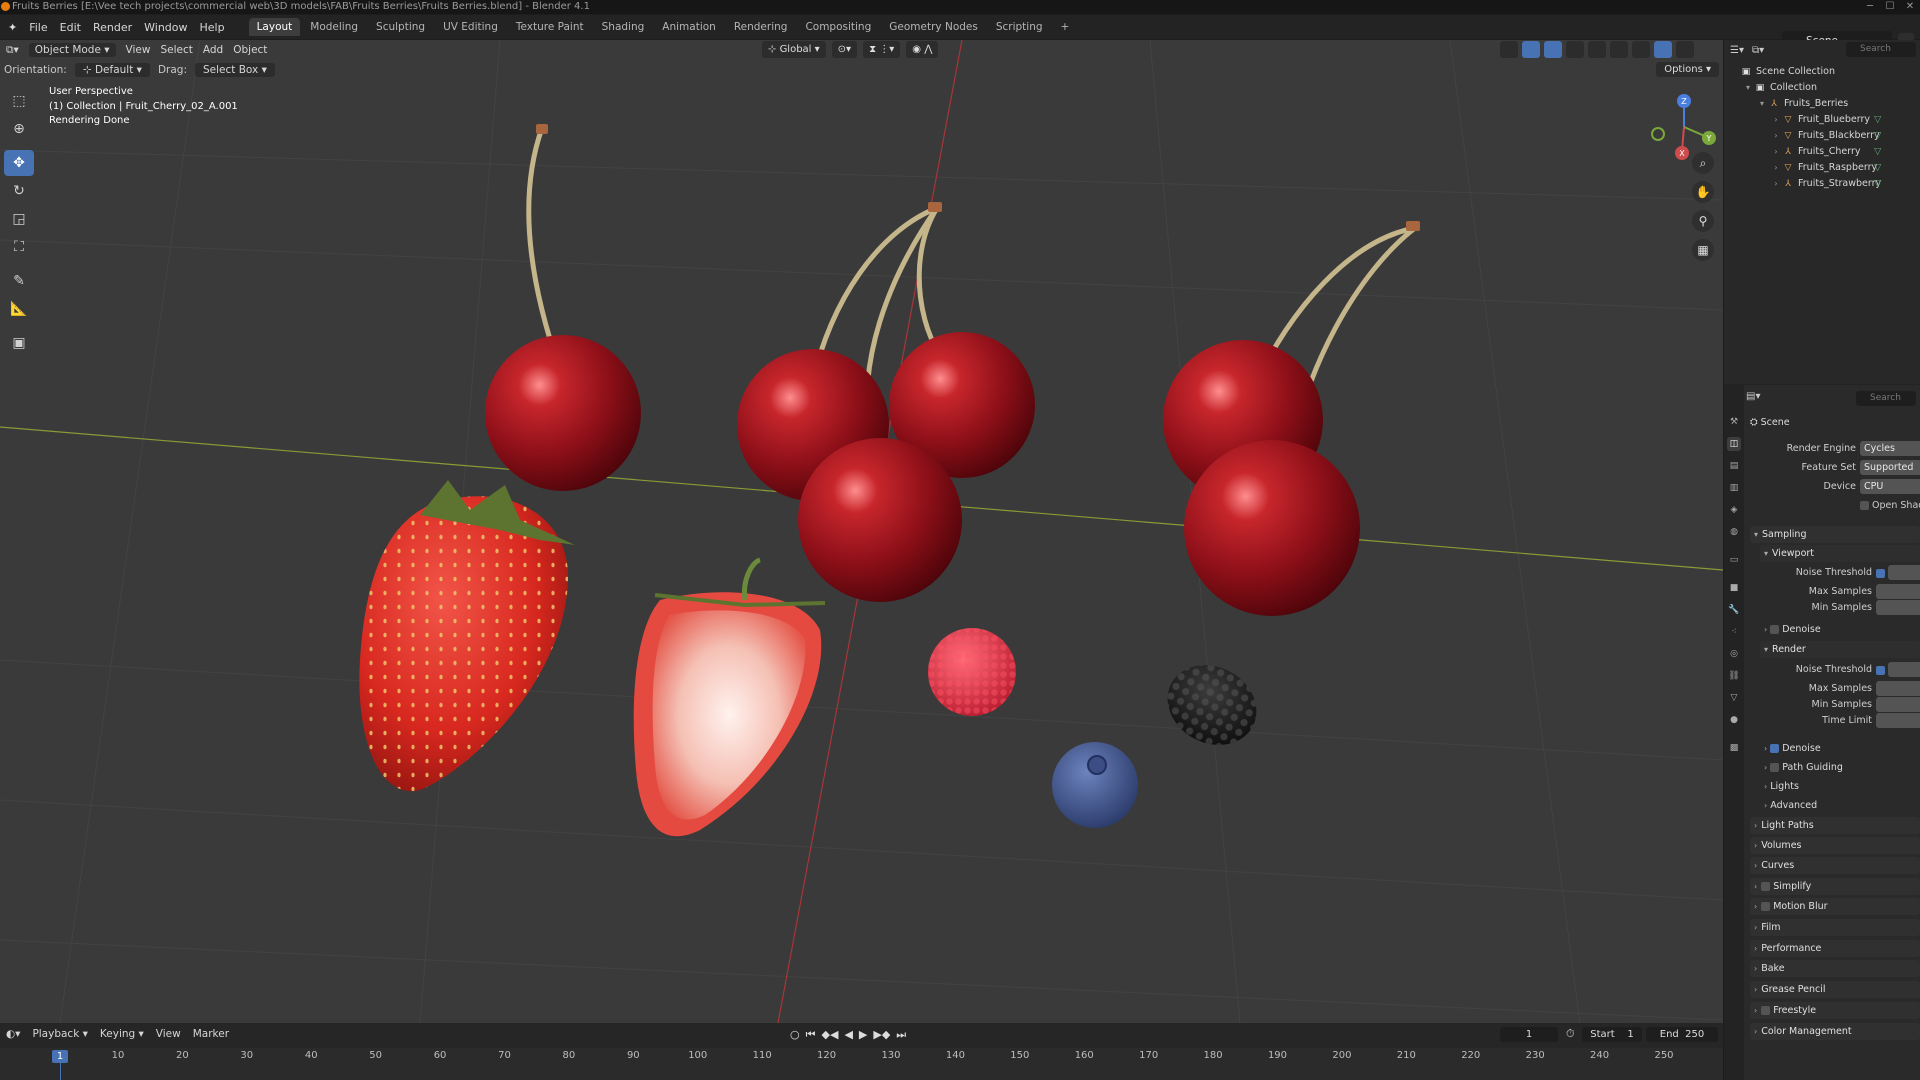 This screenshot has width=1920, height=1080. What do you see at coordinates (1734, 510) in the screenshot?
I see `scene-tab-icon: ◈` at bounding box center [1734, 510].